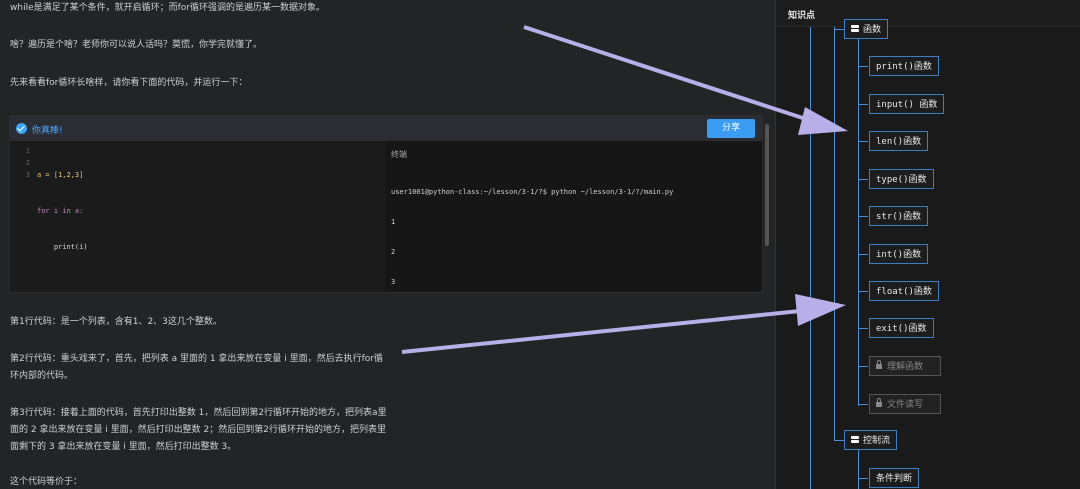 The height and width of the screenshot is (489, 1080). Describe the element at coordinates (20, 163) in the screenshot. I see `line-number-gutter: 1 2 3` at that location.